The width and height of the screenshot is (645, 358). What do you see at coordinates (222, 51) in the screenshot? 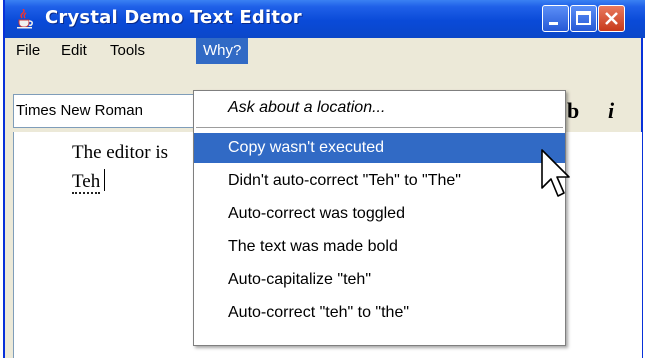
I see `menu-why: Why?` at bounding box center [222, 51].